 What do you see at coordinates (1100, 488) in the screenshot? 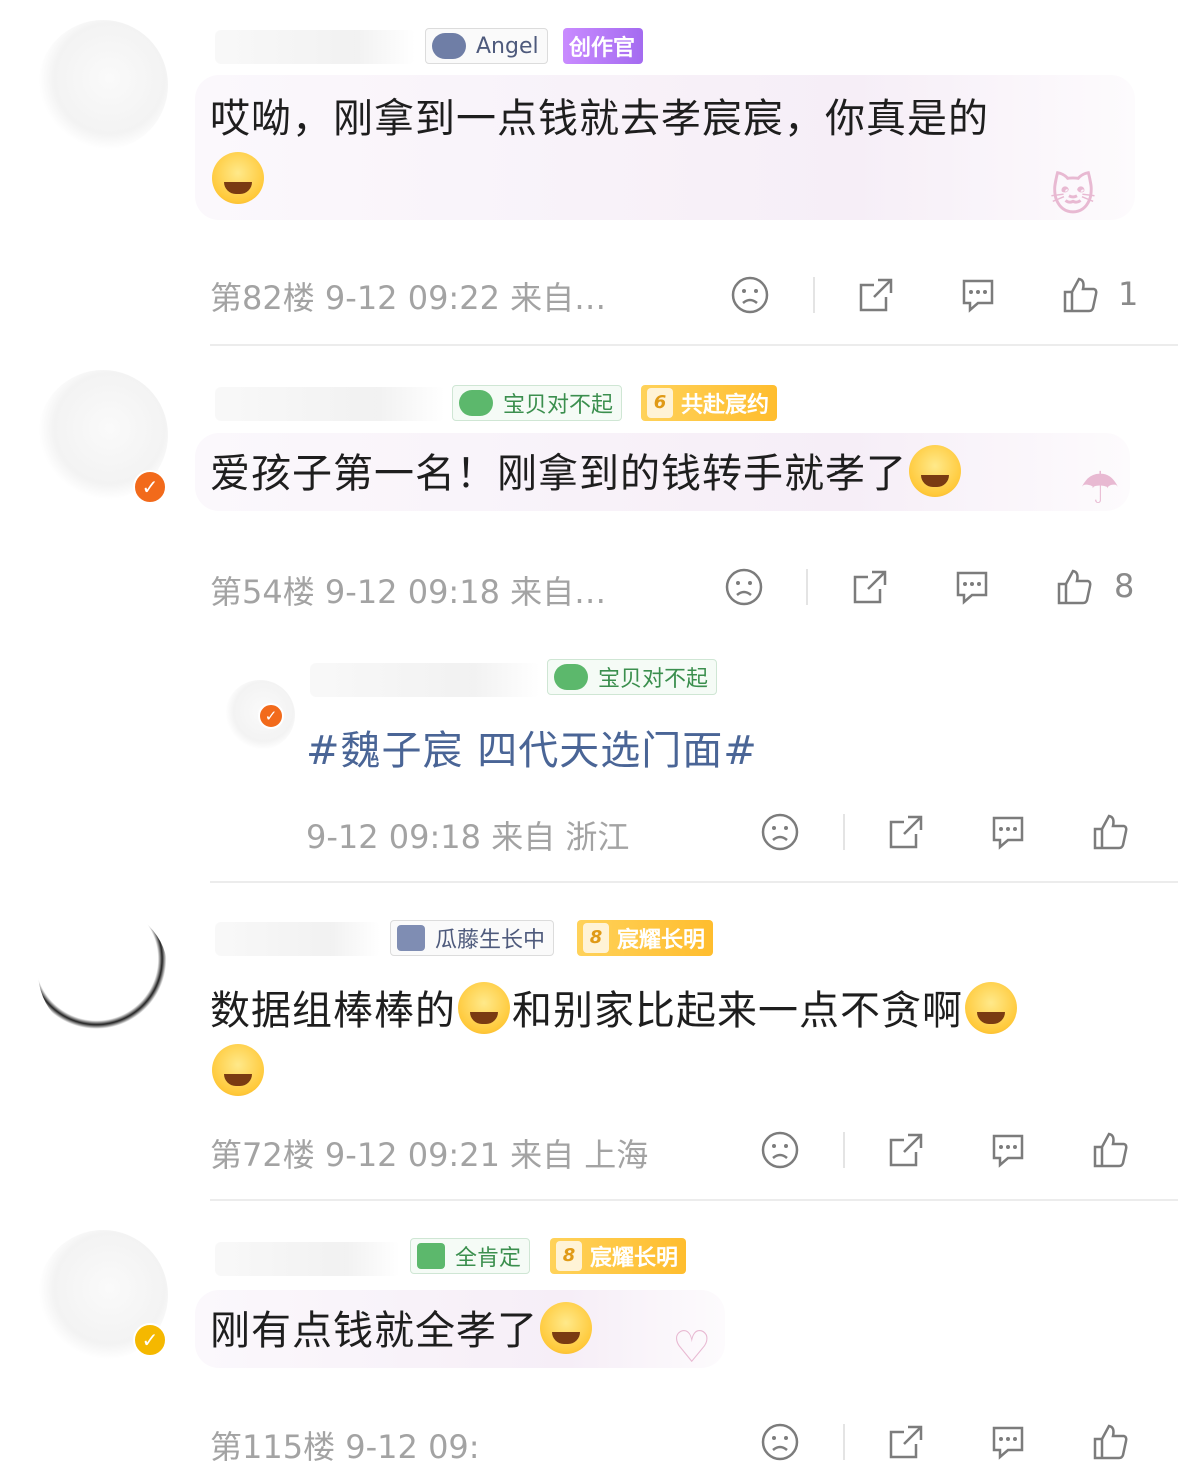
I see `umbrella-sticker-icon: ☂` at bounding box center [1100, 488].